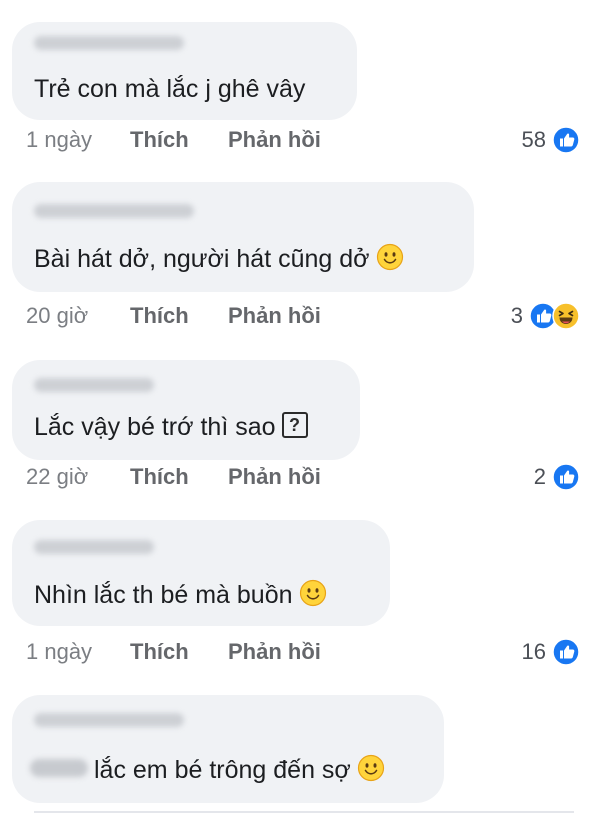 The height and width of the screenshot is (818, 600). I want to click on blurred-text-fragment, so click(59, 768).